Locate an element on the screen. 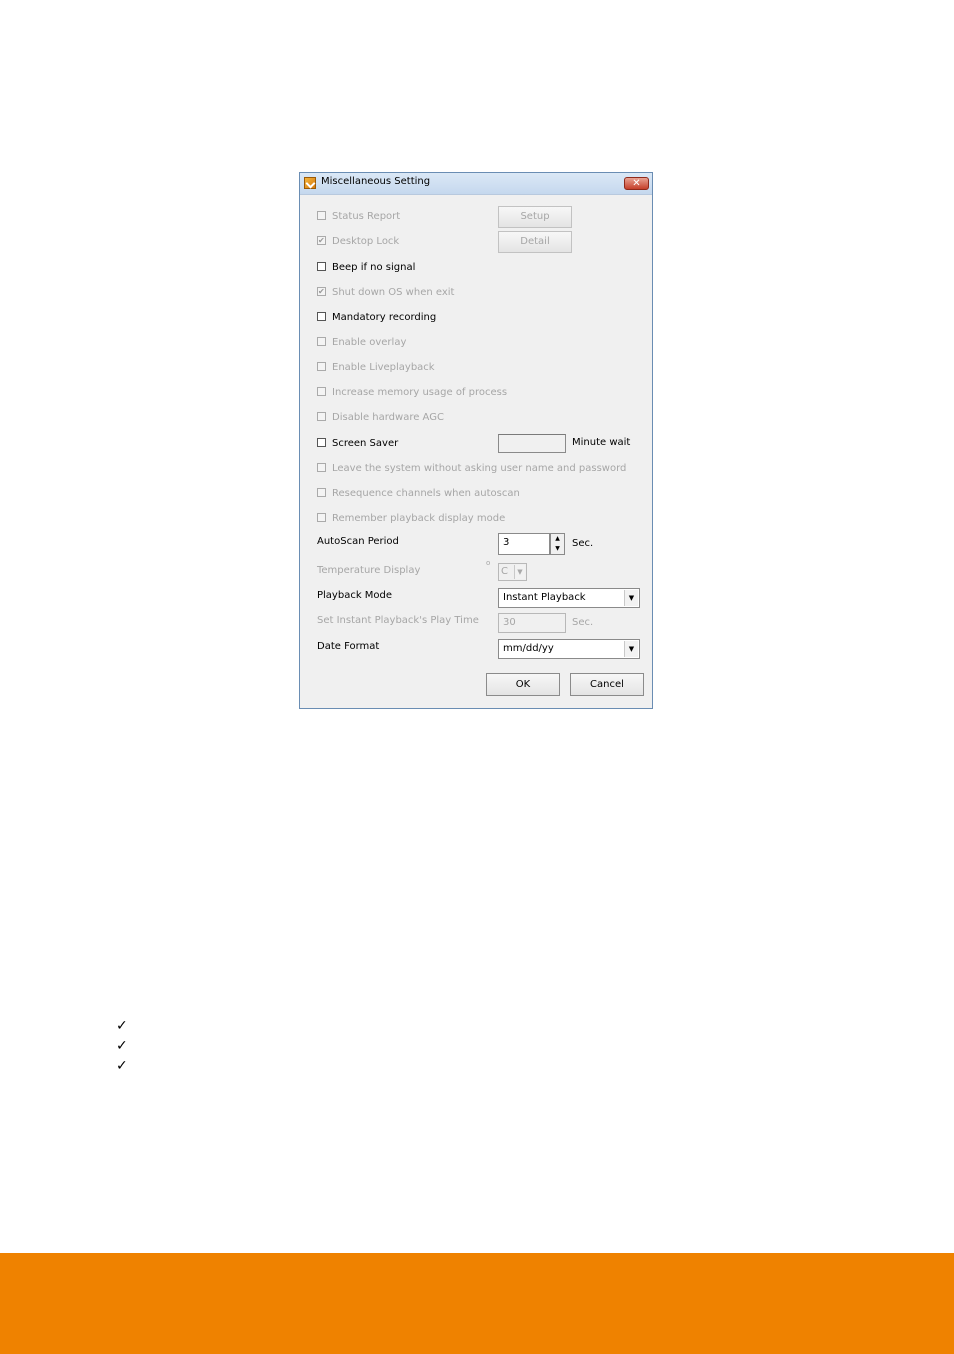 The height and width of the screenshot is (1354, 954). playback-mode-dropdown: Instant Playback ▼ is located at coordinates (569, 598).